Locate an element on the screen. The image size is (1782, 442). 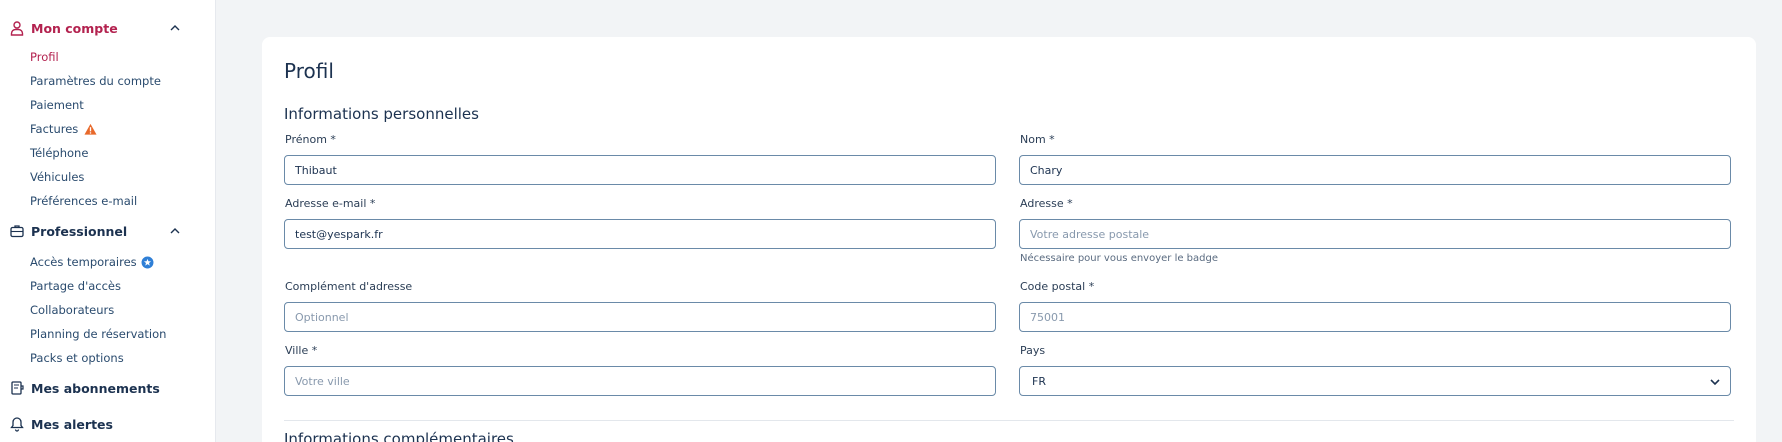
briefcase-icon is located at coordinates (17, 231).